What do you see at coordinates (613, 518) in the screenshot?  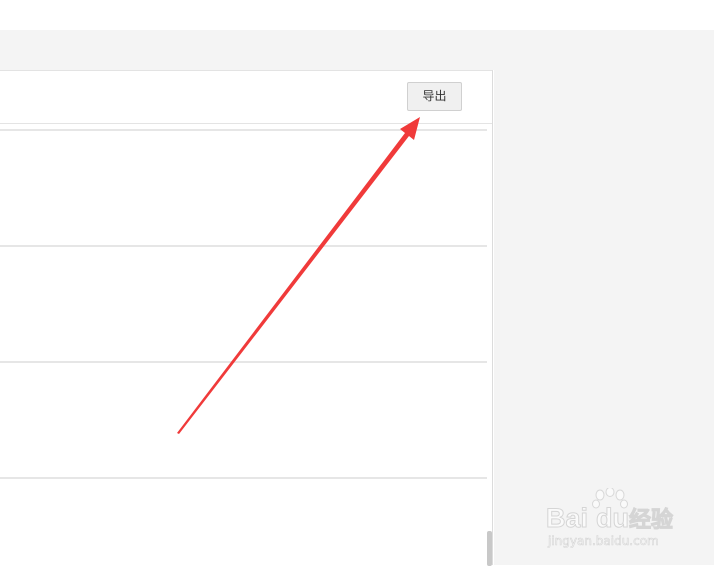 I see `watermark-brand-du: du` at bounding box center [613, 518].